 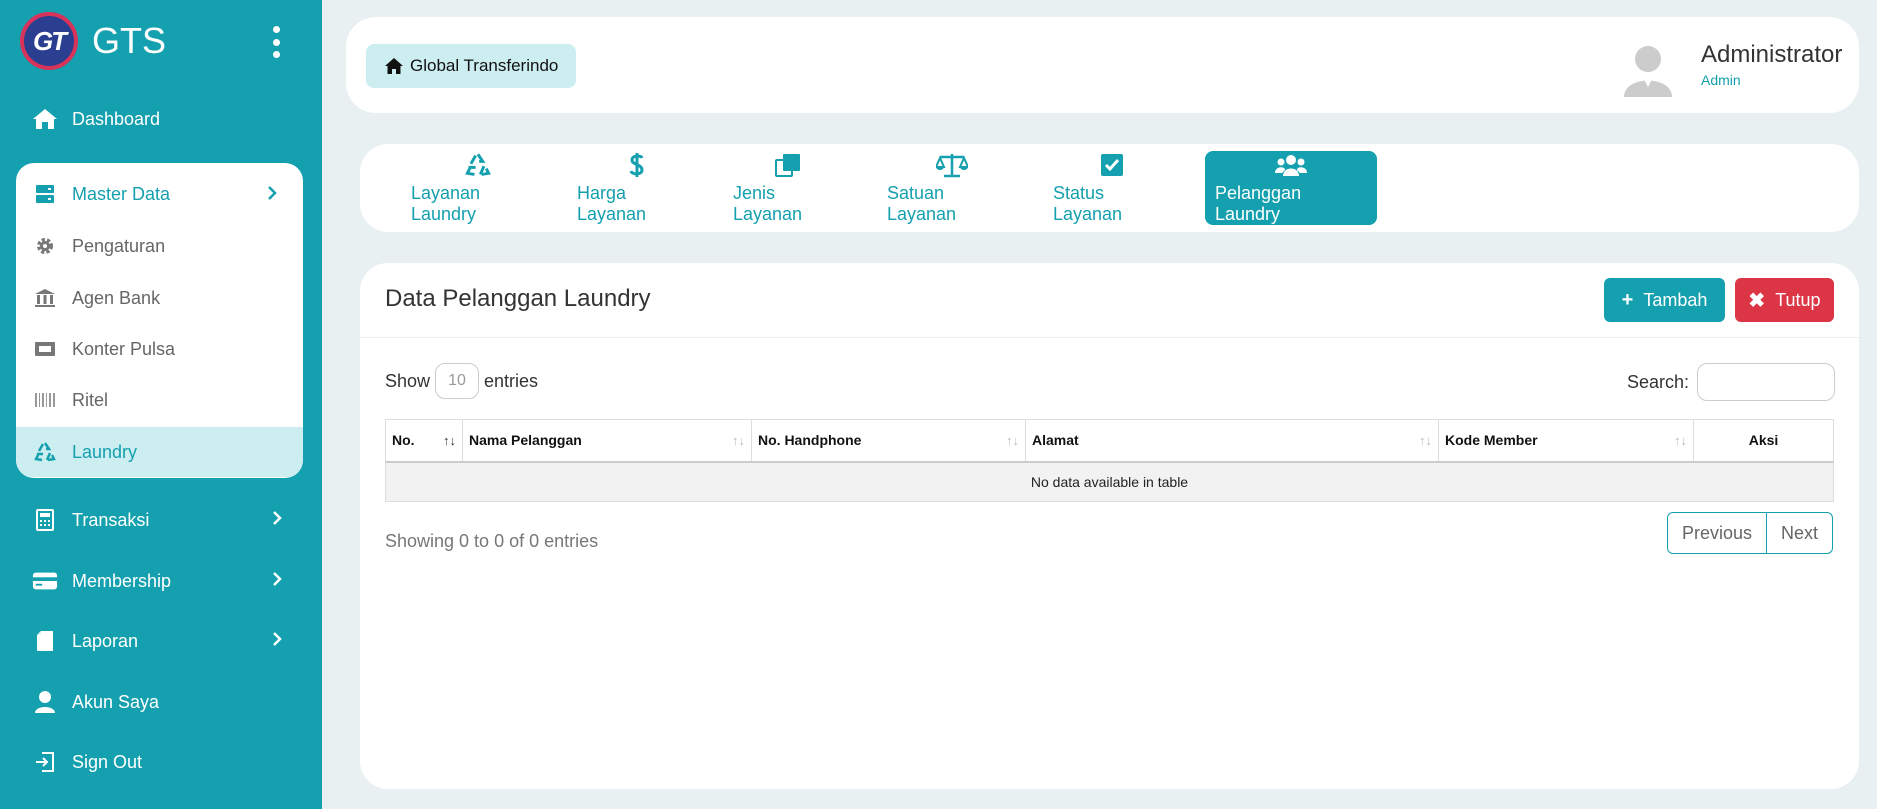 I want to click on sort-asc-icon: ↑↓, so click(x=449, y=440).